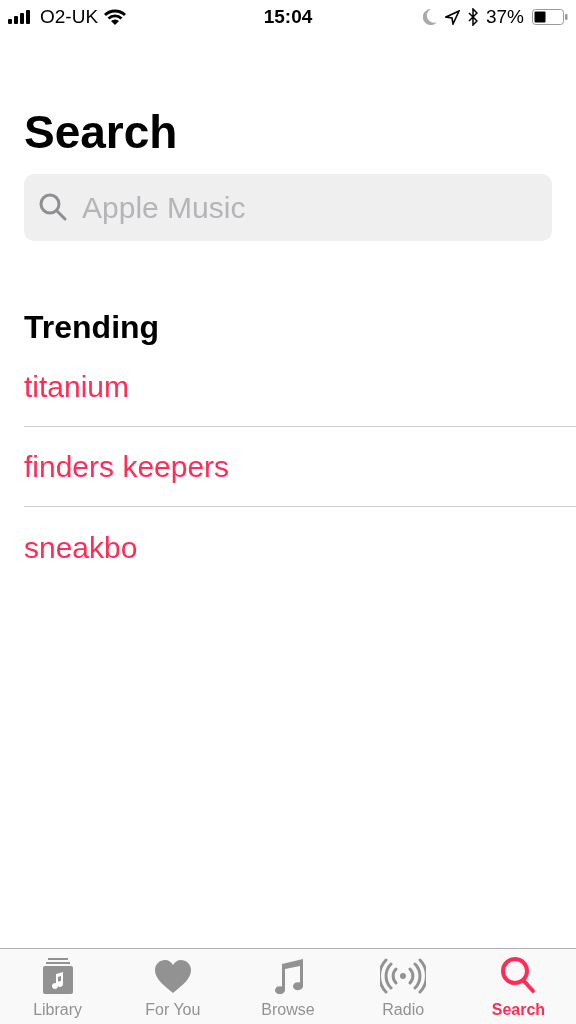  Describe the element at coordinates (403, 976) in the screenshot. I see `broadcast-icon` at that location.